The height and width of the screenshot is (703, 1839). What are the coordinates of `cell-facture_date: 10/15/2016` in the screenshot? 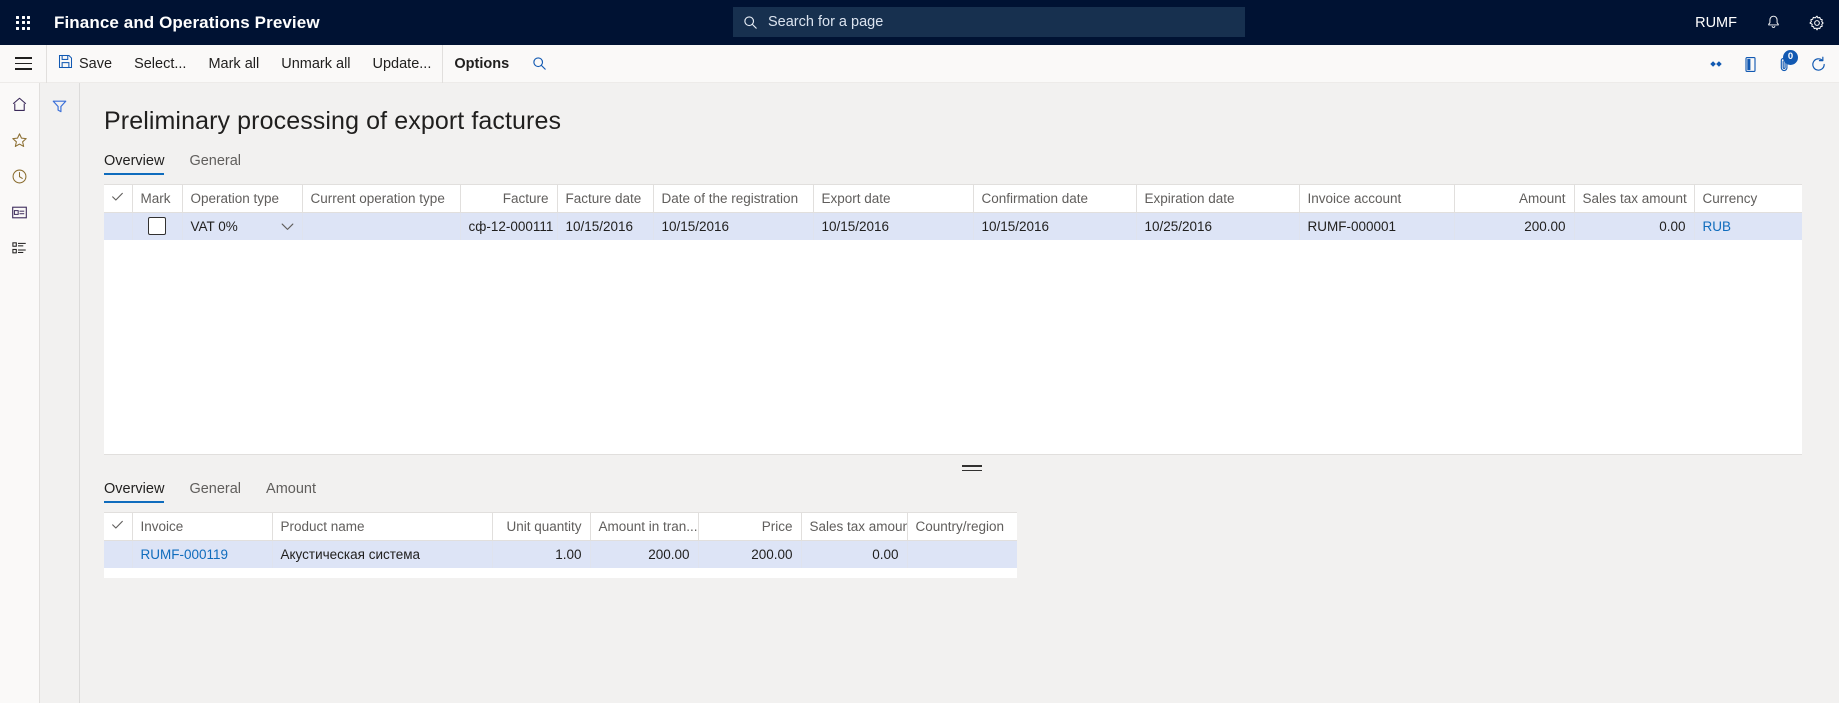 It's located at (605, 226).